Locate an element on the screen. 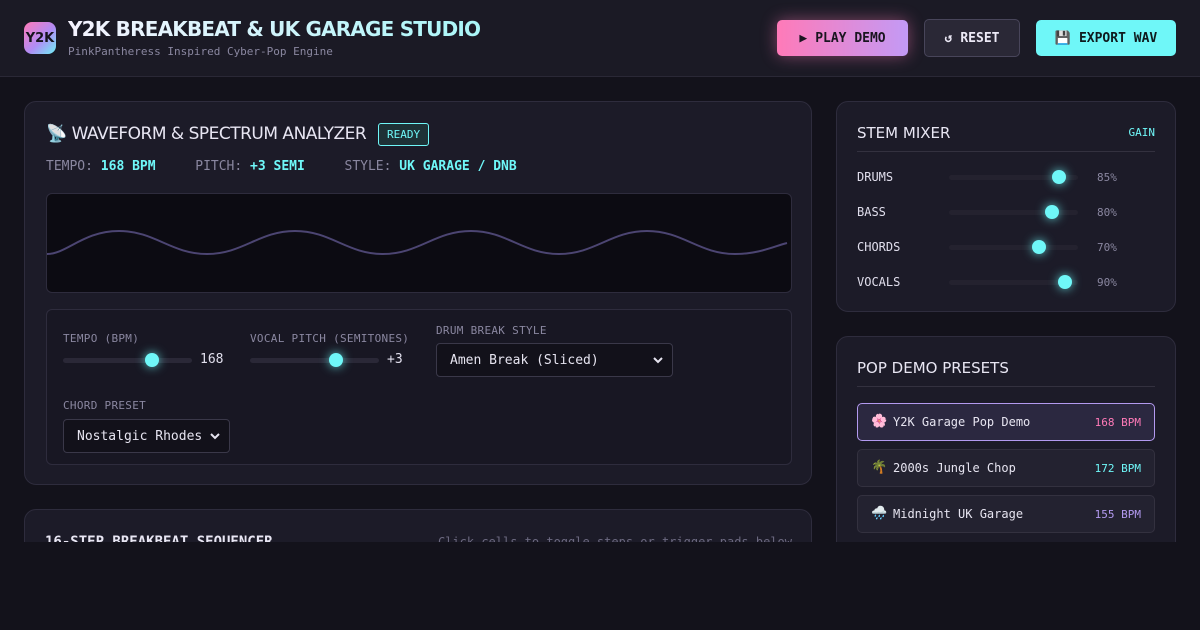 This screenshot has height=630, width=1200. stem-name: CHORDS is located at coordinates (879, 247).